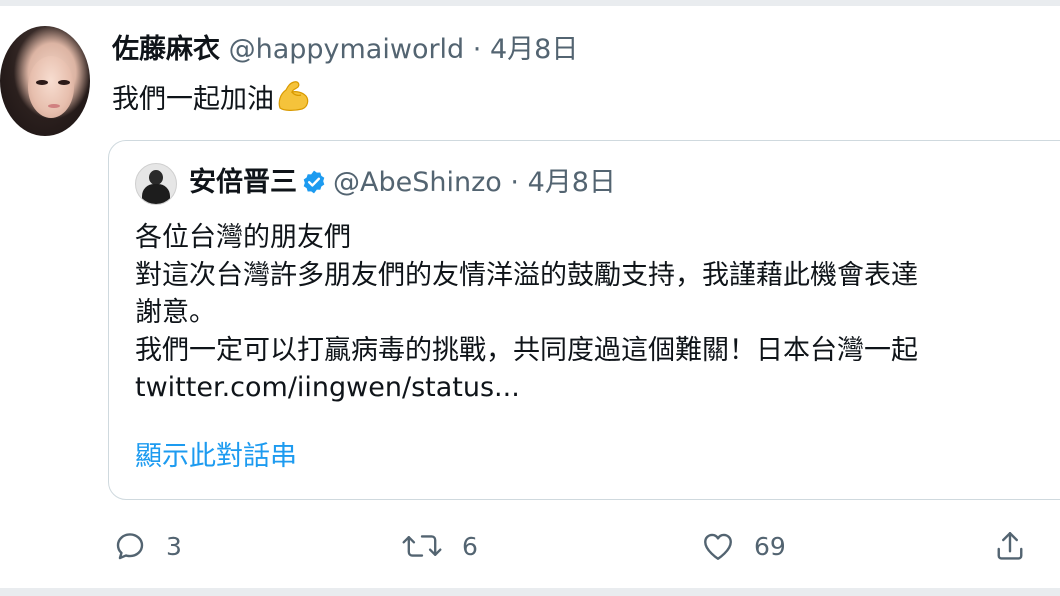 The height and width of the screenshot is (596, 1060). Describe the element at coordinates (166, 49) in the screenshot. I see `author-name: 佐藤麻衣` at that location.